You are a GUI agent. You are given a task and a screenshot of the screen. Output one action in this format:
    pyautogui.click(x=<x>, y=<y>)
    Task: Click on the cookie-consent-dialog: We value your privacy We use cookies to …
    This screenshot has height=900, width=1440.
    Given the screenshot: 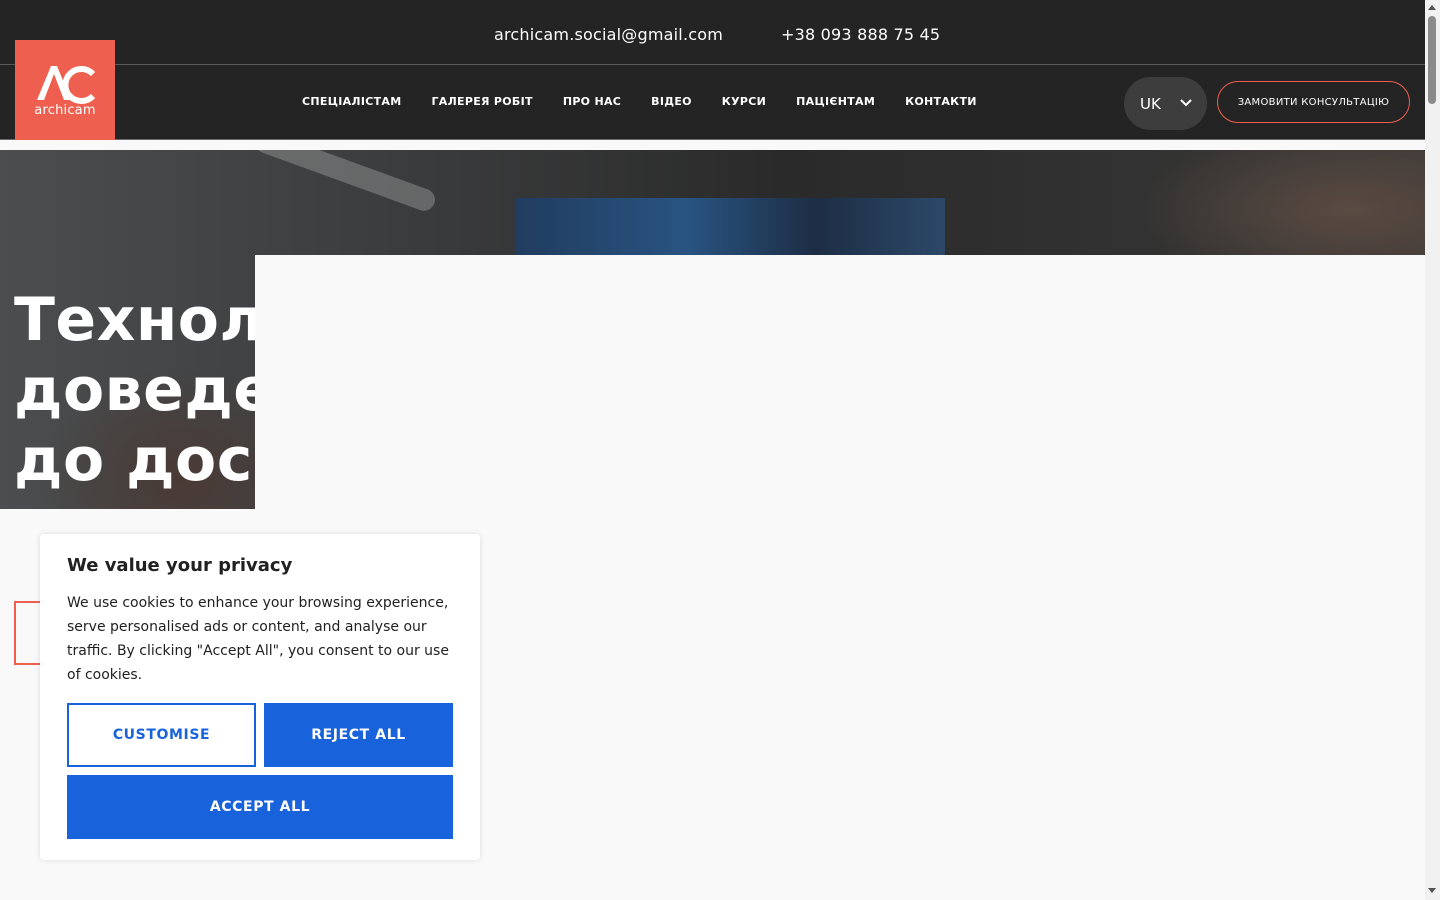 What is the action you would take?
    pyautogui.click(x=260, y=697)
    